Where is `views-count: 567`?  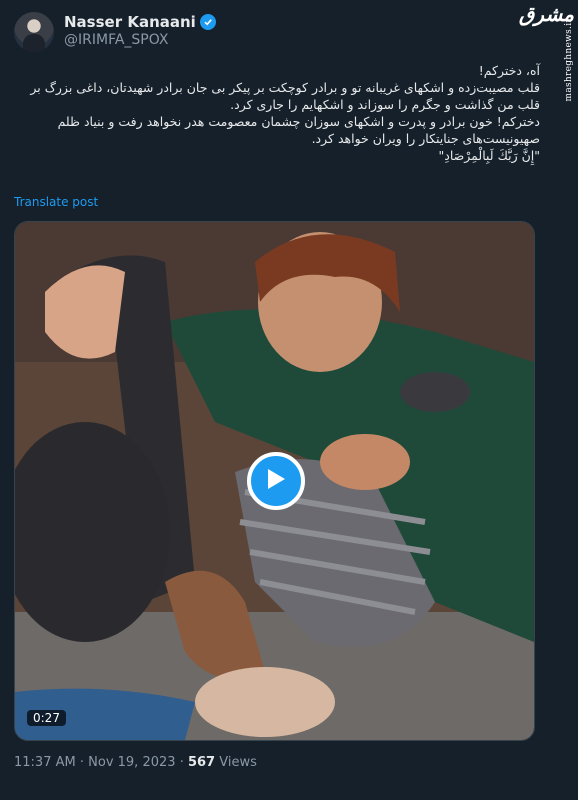
views-count: 567 is located at coordinates (201, 762).